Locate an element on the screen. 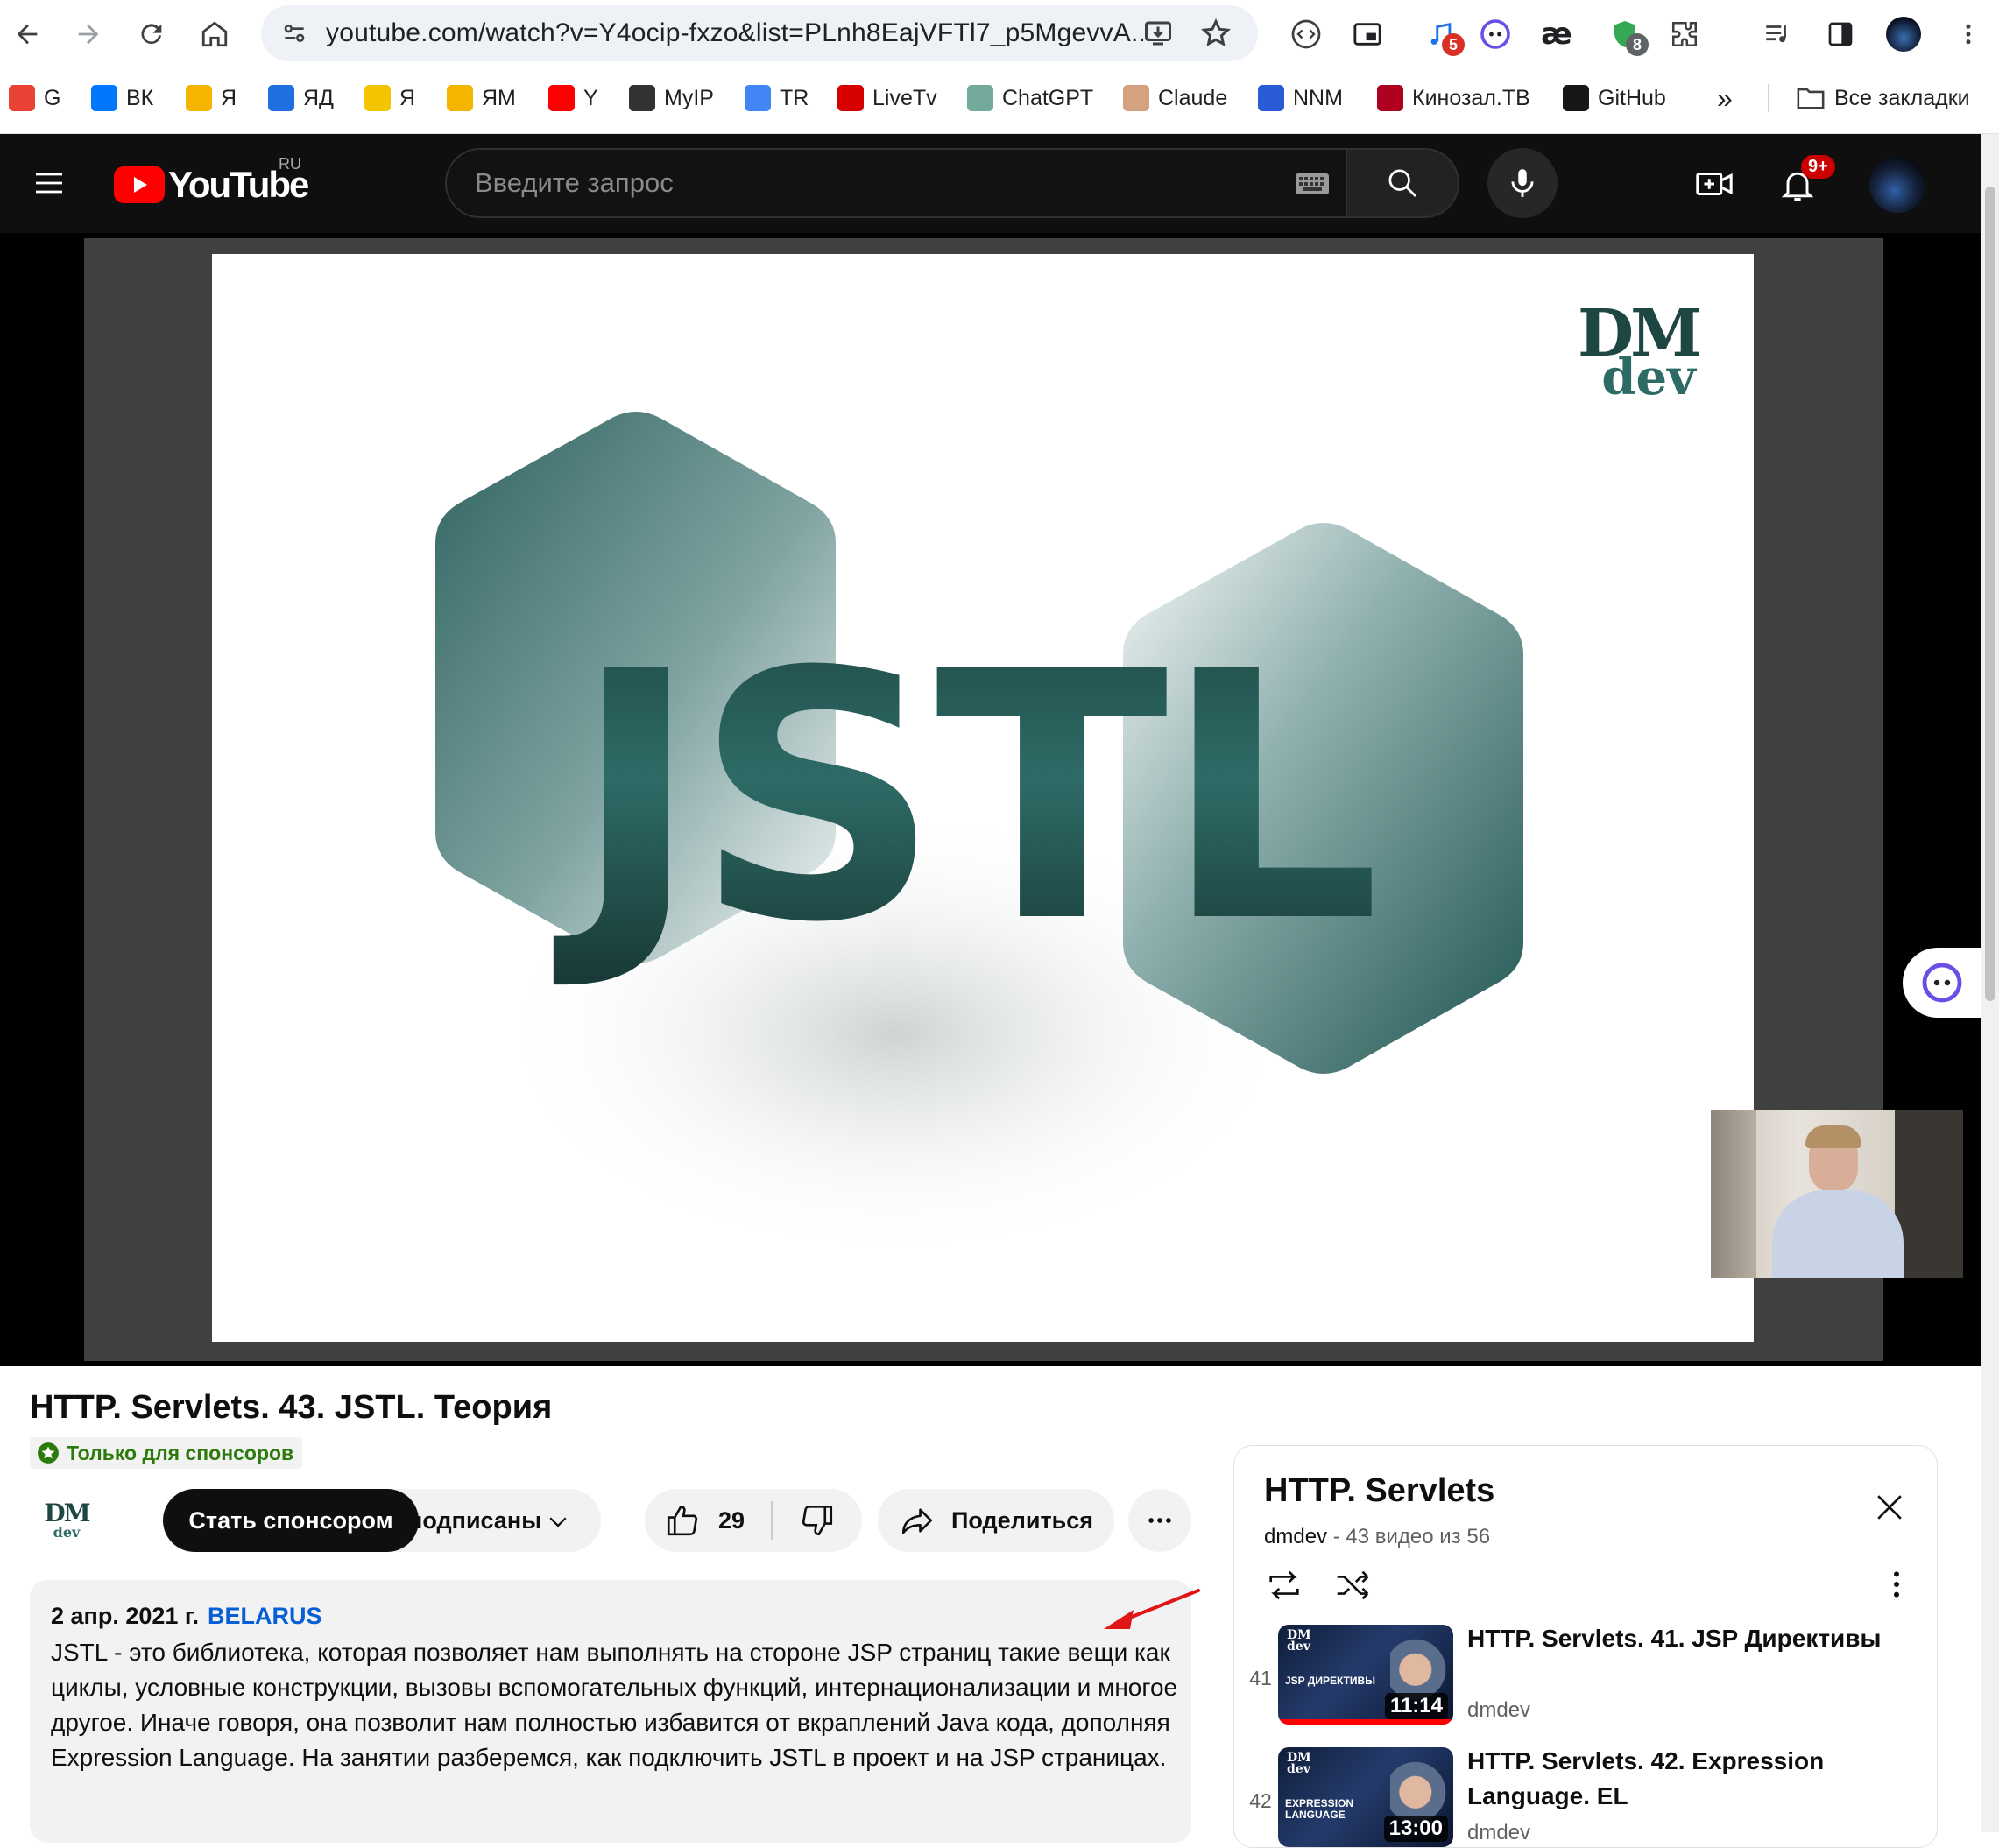  account-avatar is located at coordinates (1897, 185).